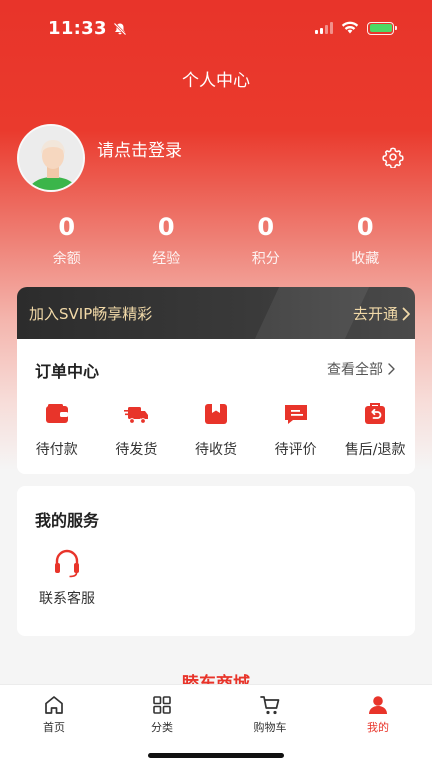 This screenshot has height=768, width=432. I want to click on gear-icon, so click(393, 158).